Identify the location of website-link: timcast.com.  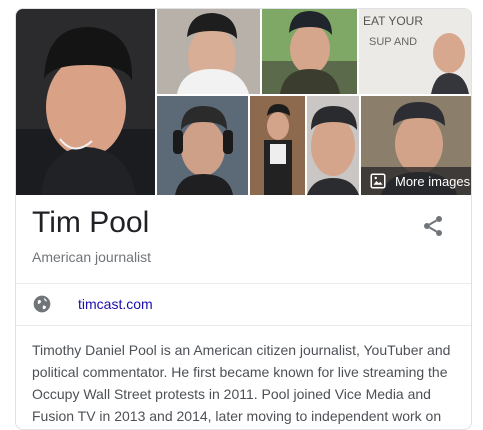
(115, 304).